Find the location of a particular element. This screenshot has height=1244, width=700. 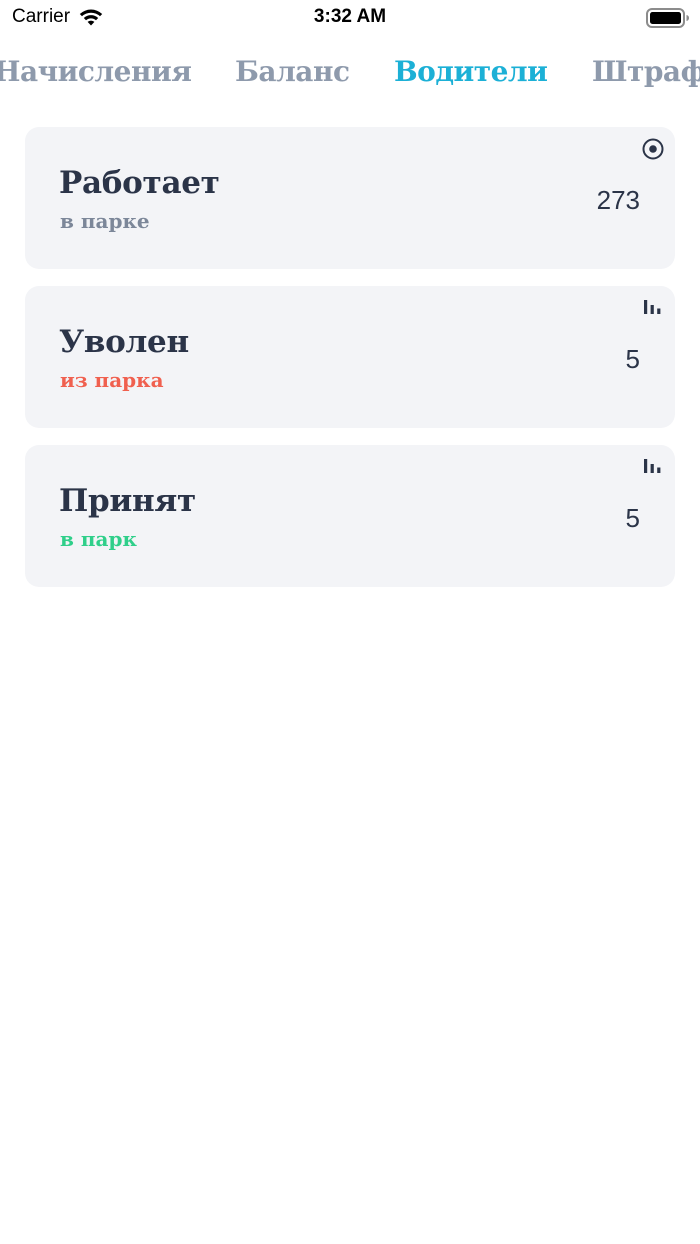

status-time: 3:32 AM is located at coordinates (350, 16).